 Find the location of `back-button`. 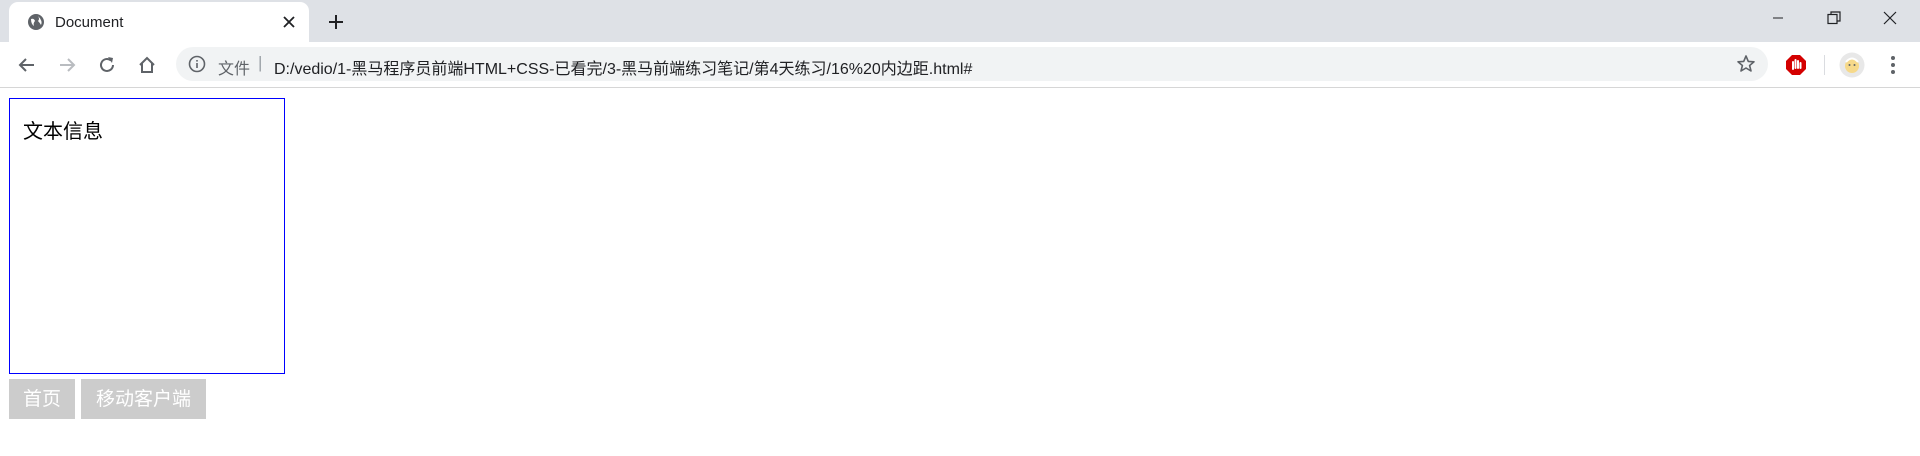

back-button is located at coordinates (27, 65).